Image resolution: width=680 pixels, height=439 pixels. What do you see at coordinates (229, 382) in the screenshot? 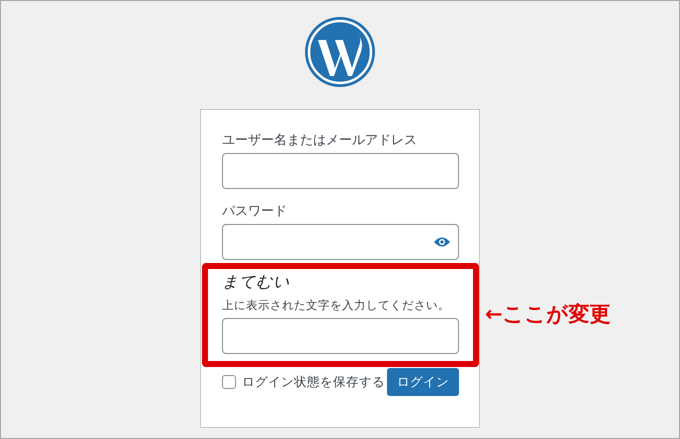
I see `remember-checkbox` at bounding box center [229, 382].